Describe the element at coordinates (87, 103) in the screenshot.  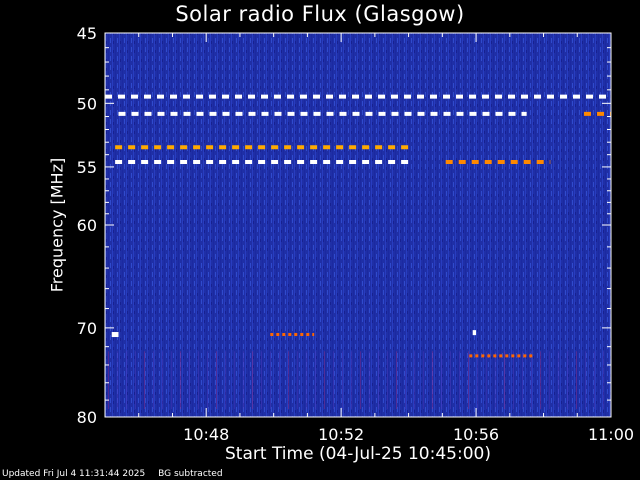
I see `y-tick-label: 50` at that location.